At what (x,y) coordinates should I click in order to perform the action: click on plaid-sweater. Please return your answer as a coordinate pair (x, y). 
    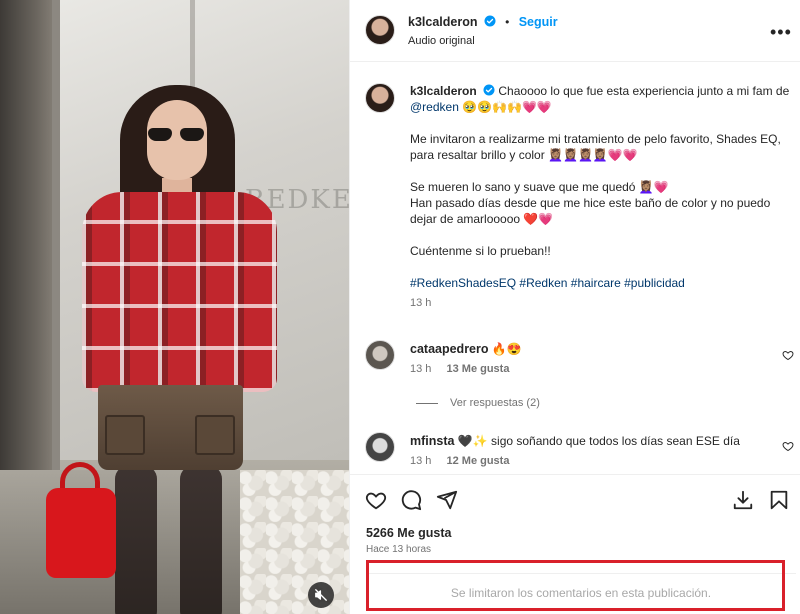
    Looking at the image, I should click on (179, 292).